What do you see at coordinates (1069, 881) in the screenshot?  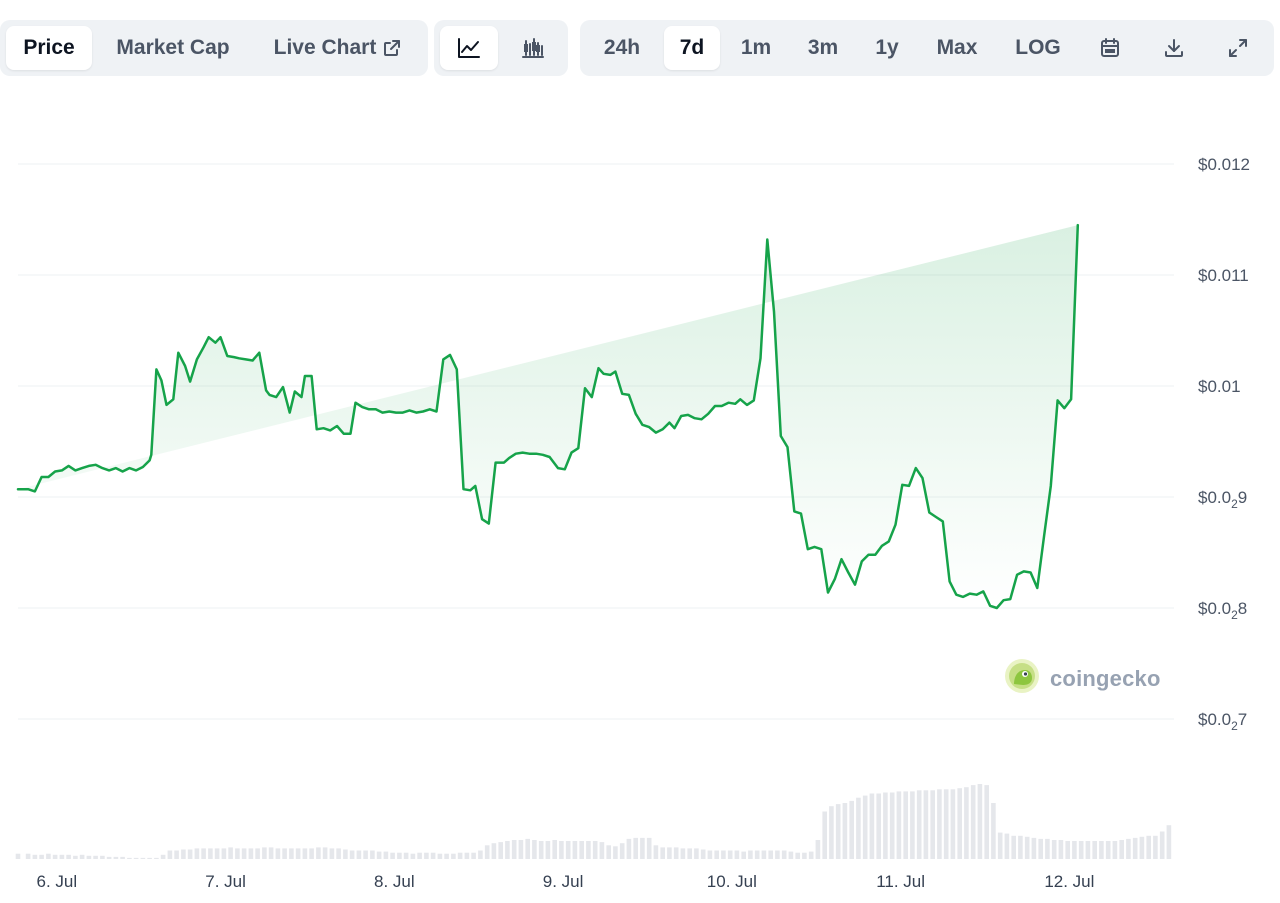 I see `x-tick-label: 12. Jul` at bounding box center [1069, 881].